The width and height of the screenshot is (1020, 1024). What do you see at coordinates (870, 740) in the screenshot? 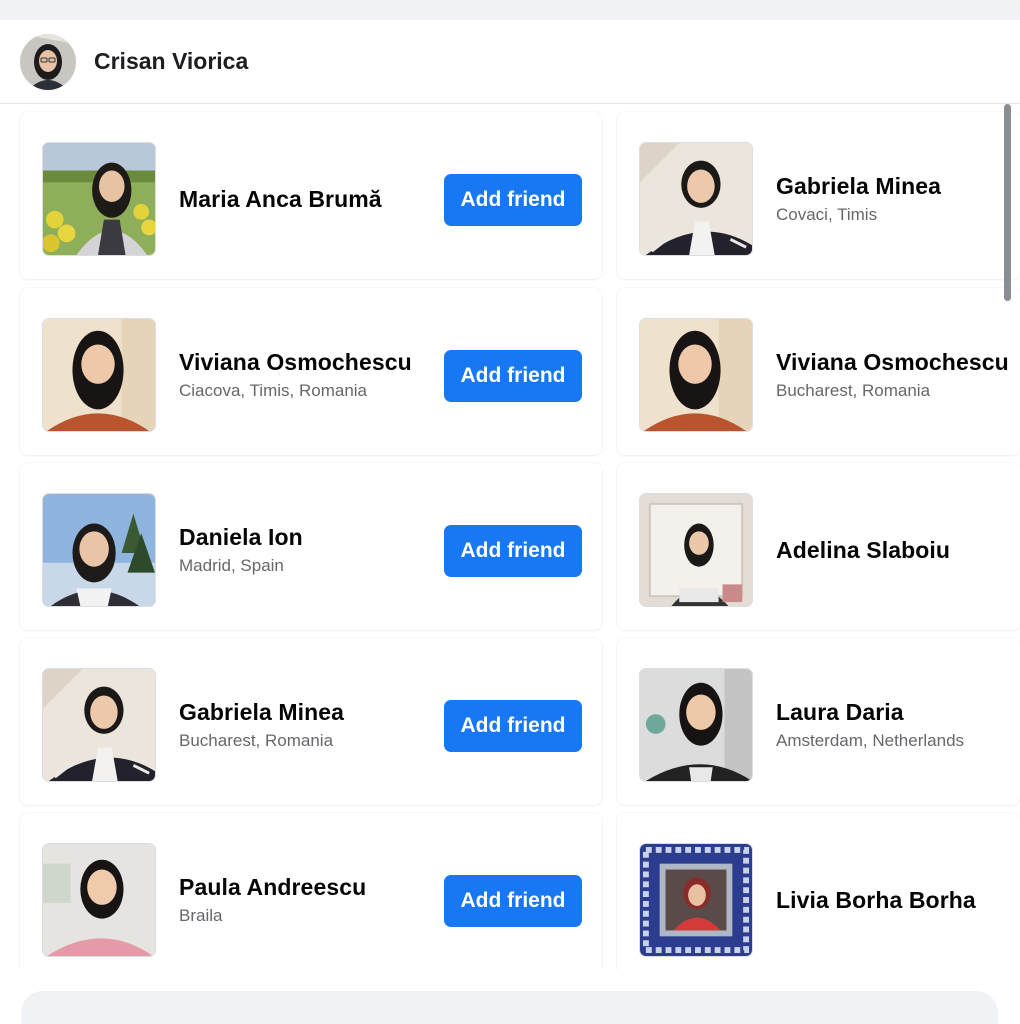
I see `friend-location: Amsterdam, Netherlands` at bounding box center [870, 740].